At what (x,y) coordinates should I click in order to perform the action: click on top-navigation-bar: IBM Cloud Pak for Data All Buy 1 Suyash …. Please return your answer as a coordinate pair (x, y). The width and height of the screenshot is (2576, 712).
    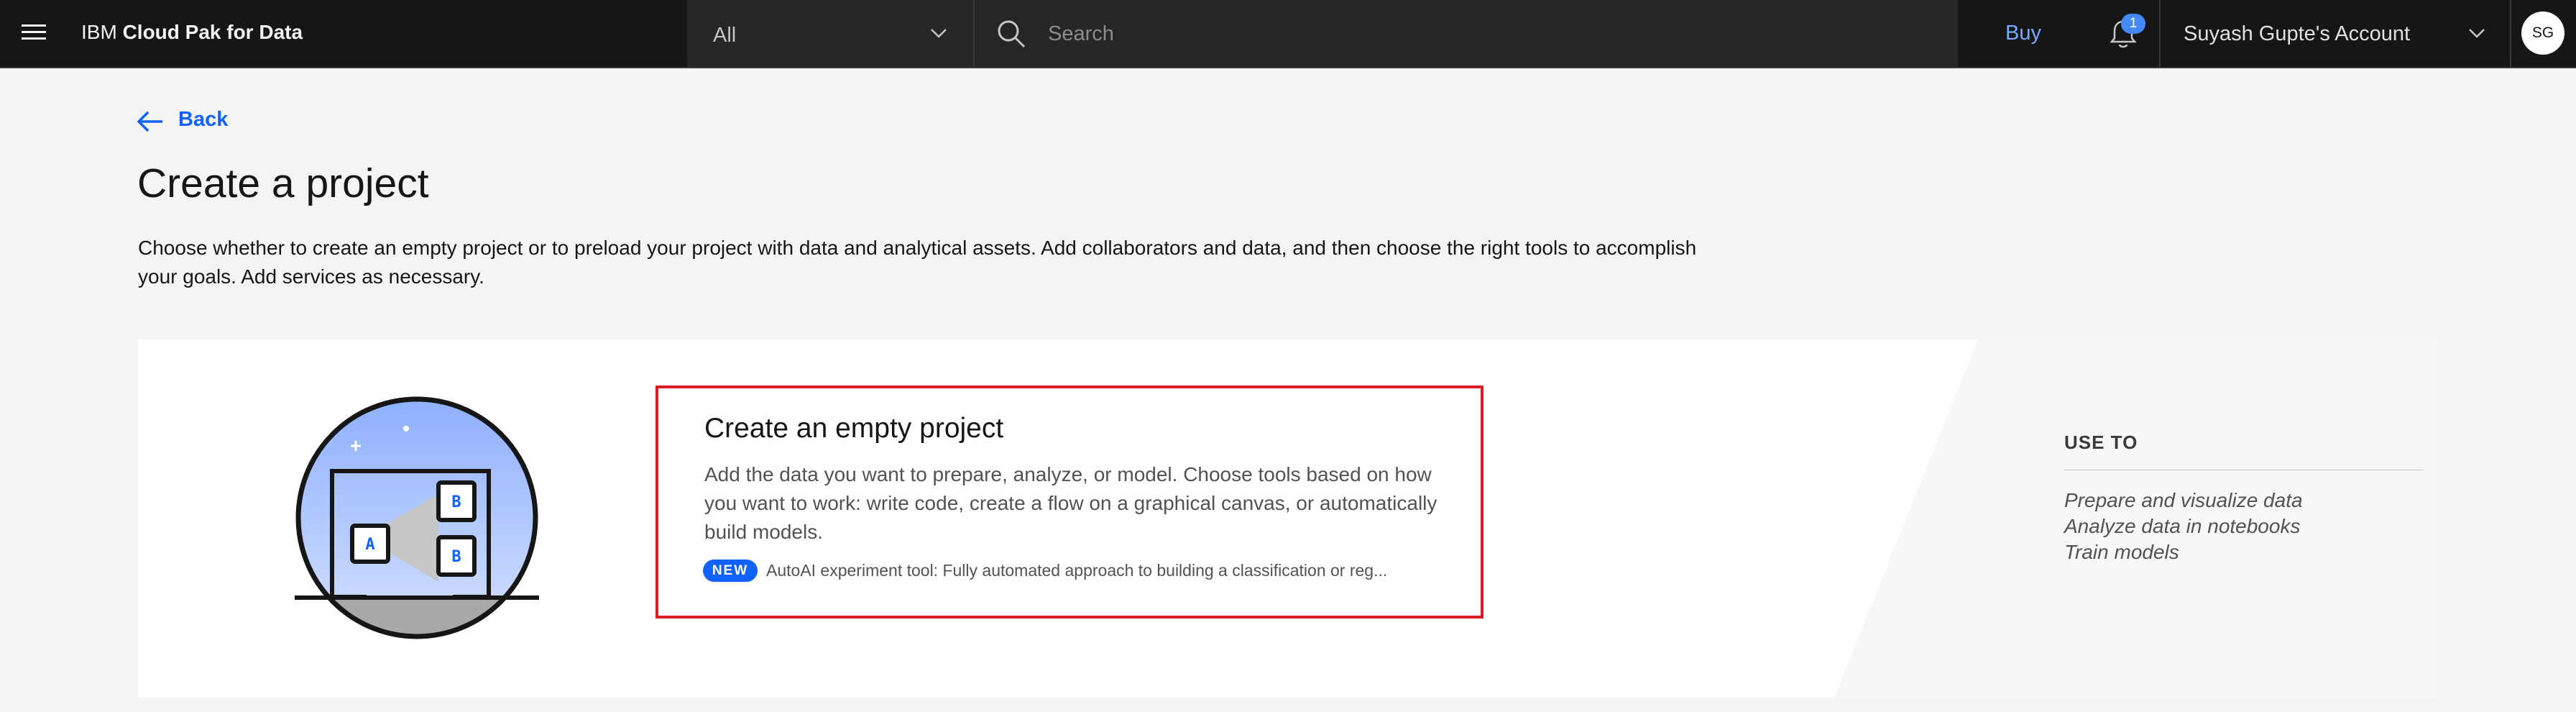
    Looking at the image, I should click on (1288, 34).